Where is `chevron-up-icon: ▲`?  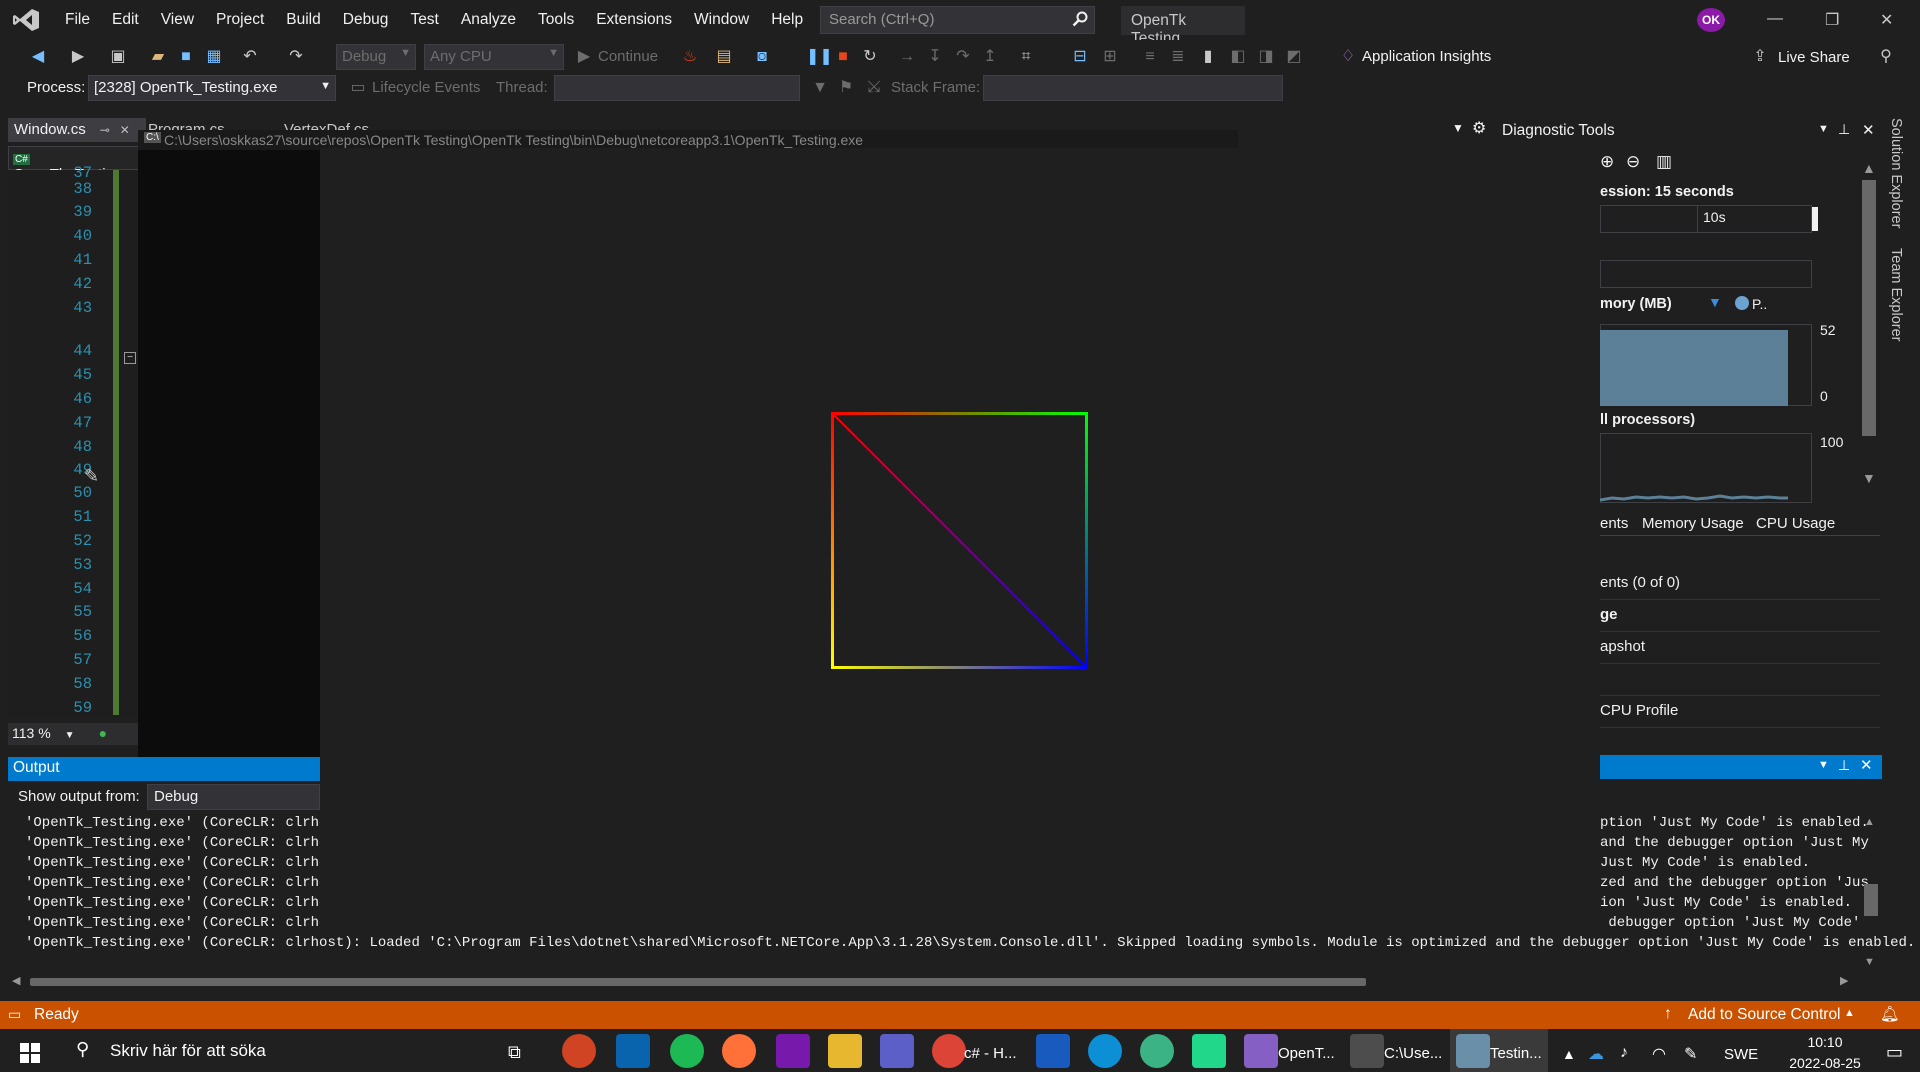
chevron-up-icon: ▲ is located at coordinates (1849, 1013).